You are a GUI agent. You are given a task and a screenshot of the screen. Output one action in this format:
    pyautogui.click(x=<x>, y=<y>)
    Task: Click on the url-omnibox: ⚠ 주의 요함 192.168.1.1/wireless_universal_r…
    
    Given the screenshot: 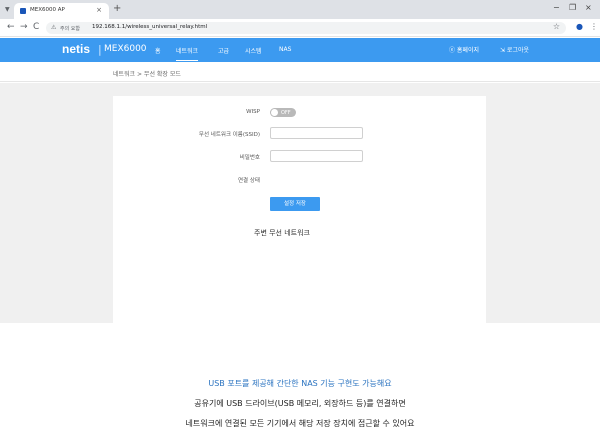 What is the action you would take?
    pyautogui.click(x=306, y=28)
    